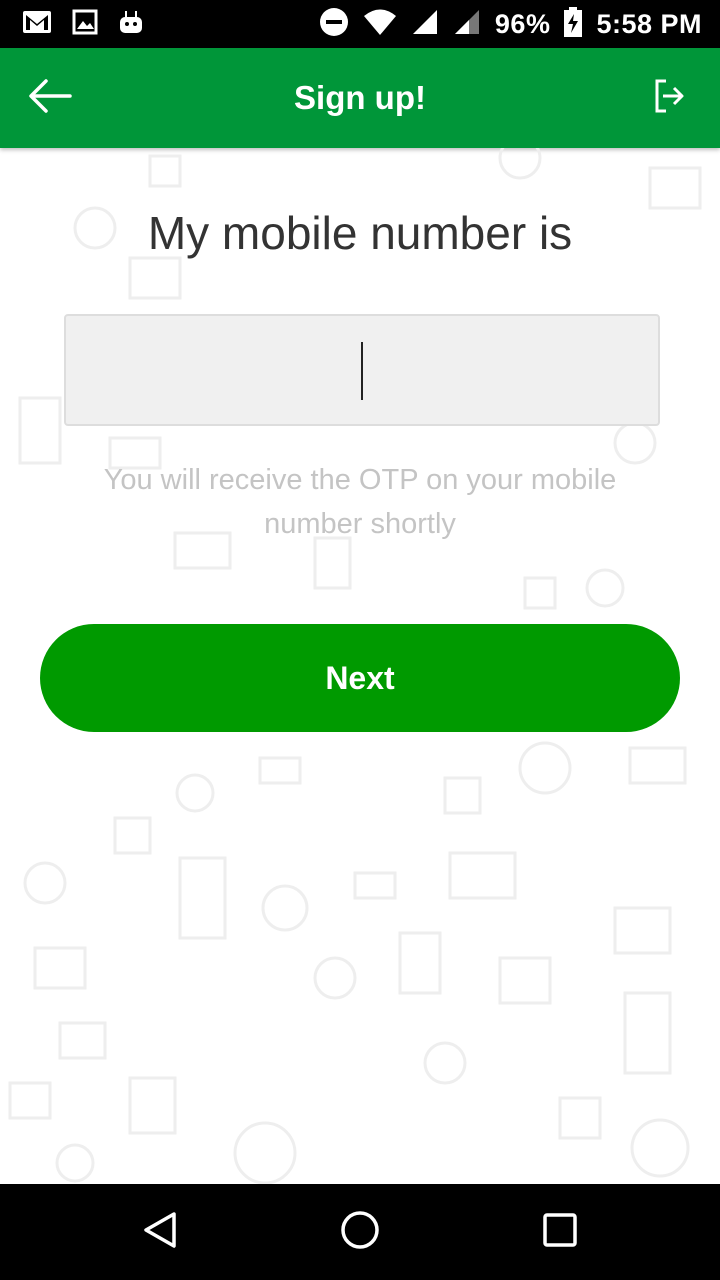 This screenshot has height=1280, width=720. I want to click on recents-square-icon, so click(560, 1232).